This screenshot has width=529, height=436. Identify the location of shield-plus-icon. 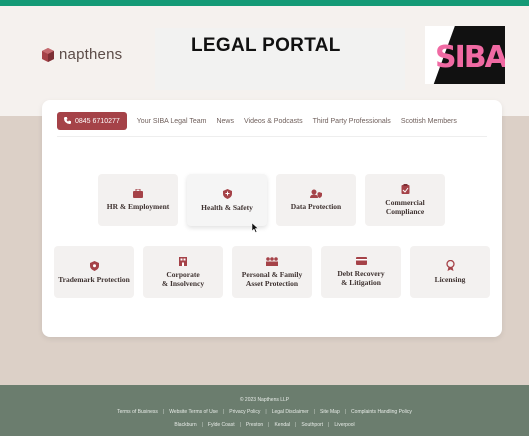
(227, 193).